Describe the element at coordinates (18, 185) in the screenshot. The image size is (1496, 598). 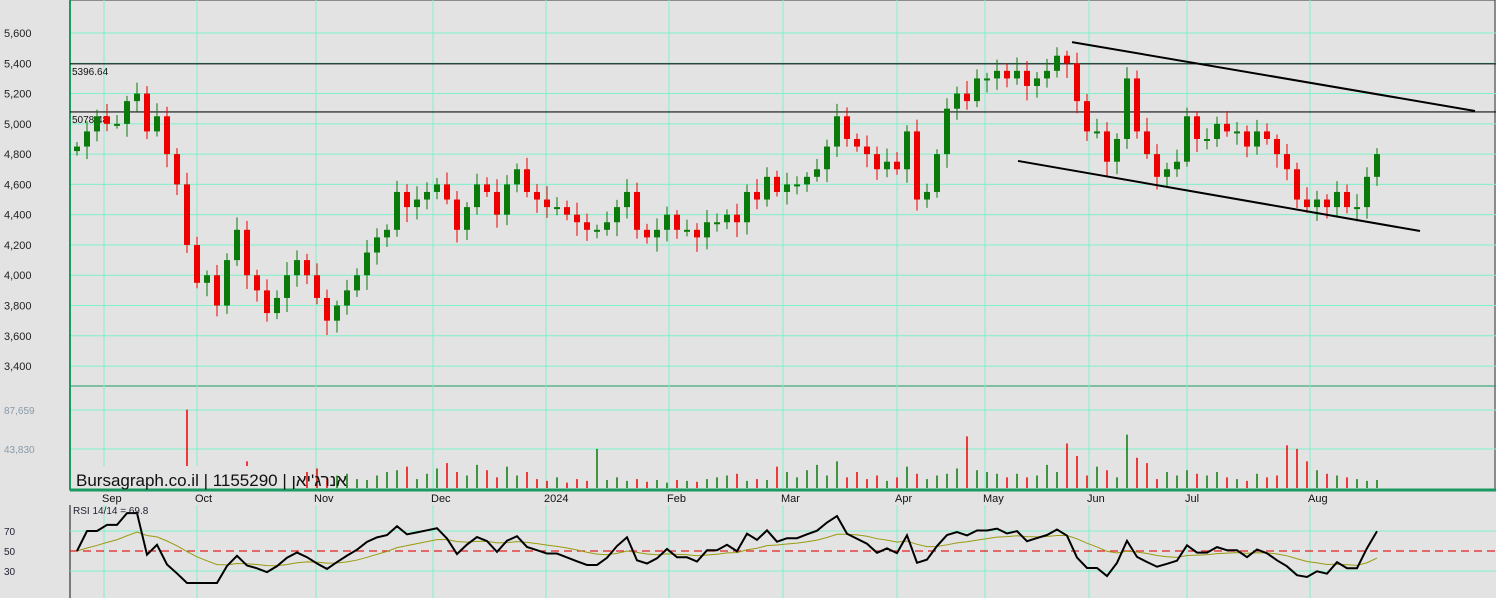
I see `y-tick-label: 4,600` at that location.